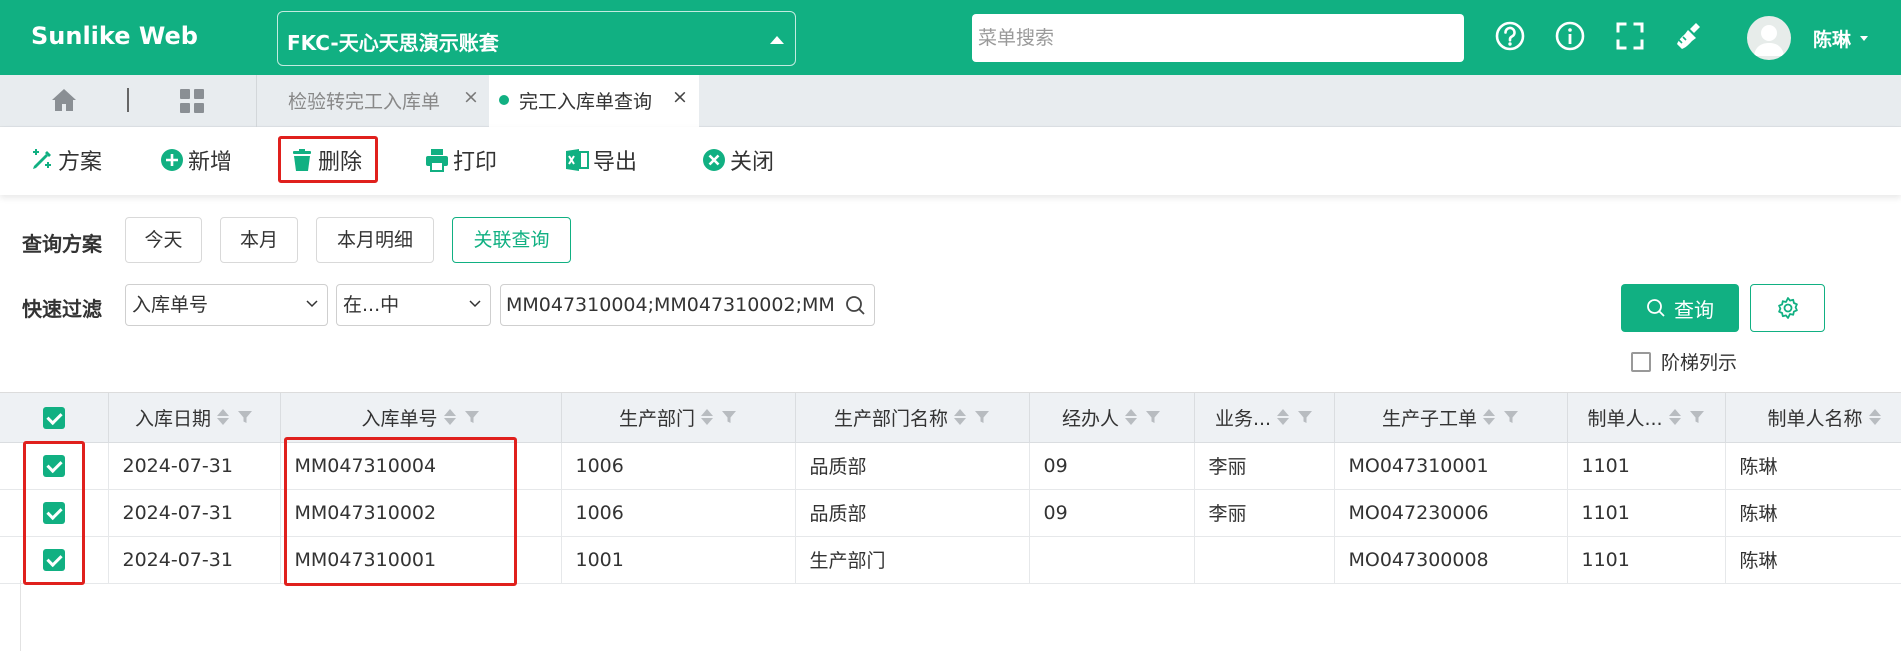 Image resolution: width=1901 pixels, height=651 pixels. What do you see at coordinates (1112, 418) in the screenshot?
I see `col-header-handler: 经办人` at bounding box center [1112, 418].